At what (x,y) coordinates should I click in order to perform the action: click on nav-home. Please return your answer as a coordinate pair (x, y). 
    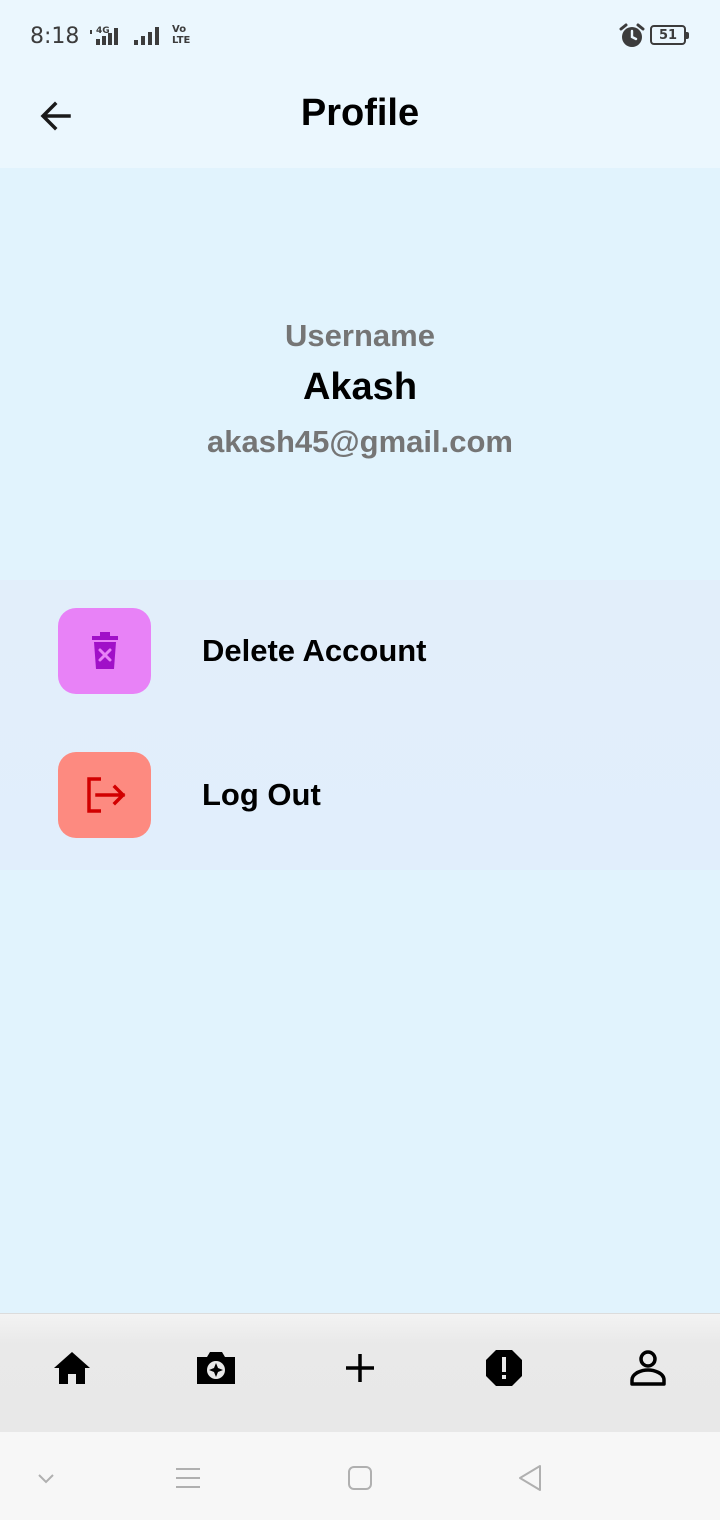
    Looking at the image, I should click on (72, 1368).